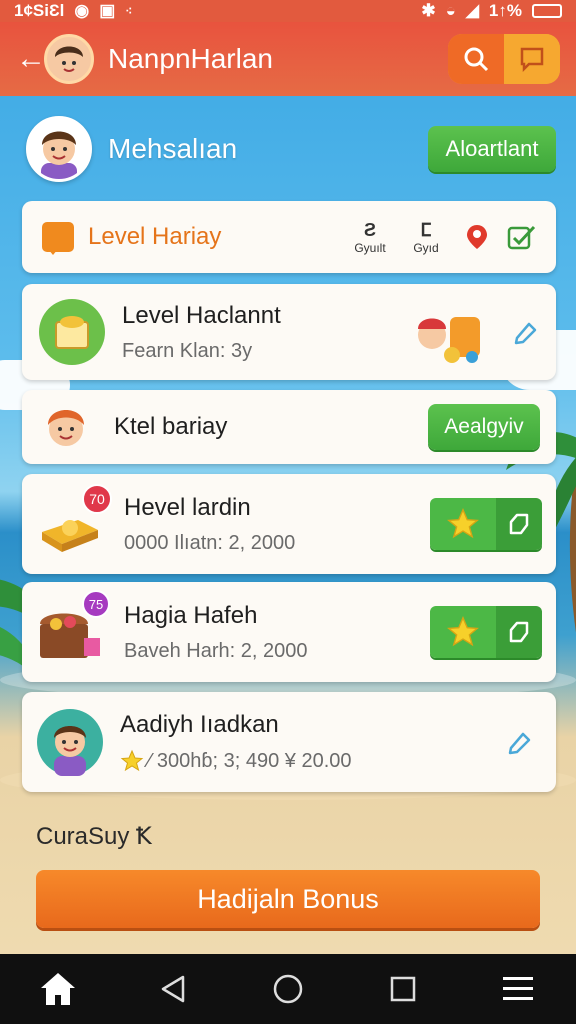 Image resolution: width=576 pixels, height=1024 pixels. I want to click on profile-name: Mehsalıan, so click(173, 148).